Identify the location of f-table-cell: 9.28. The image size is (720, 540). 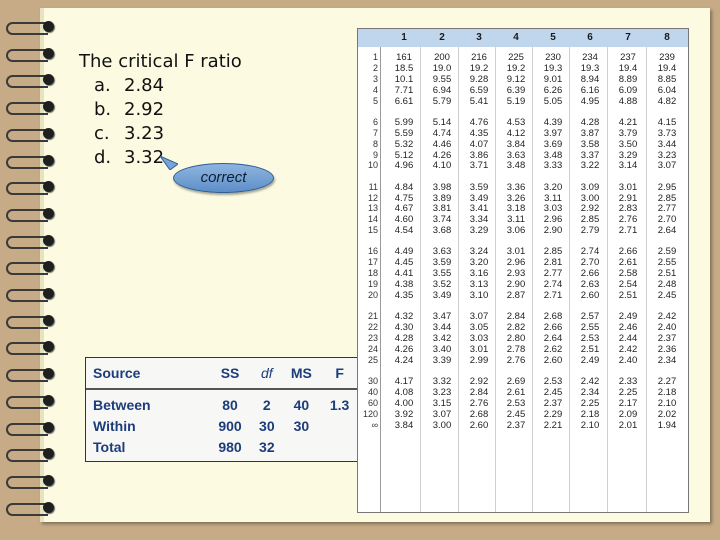
(479, 79).